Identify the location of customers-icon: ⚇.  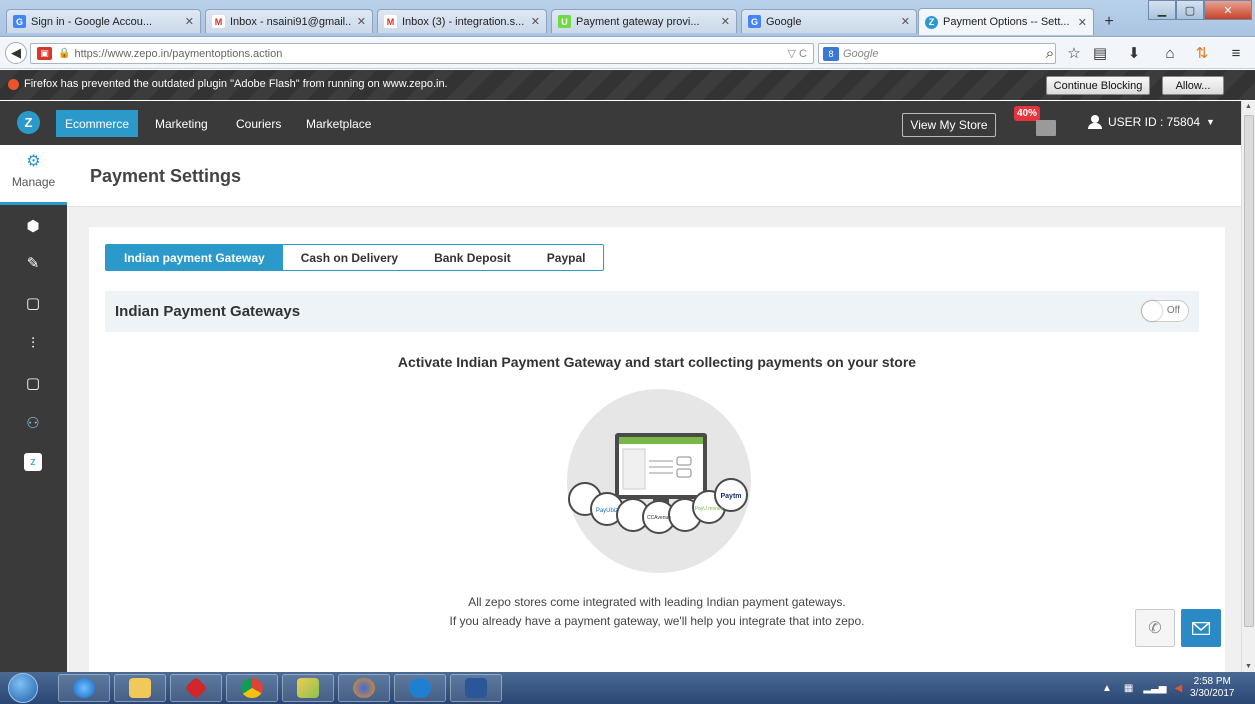
(33, 424).